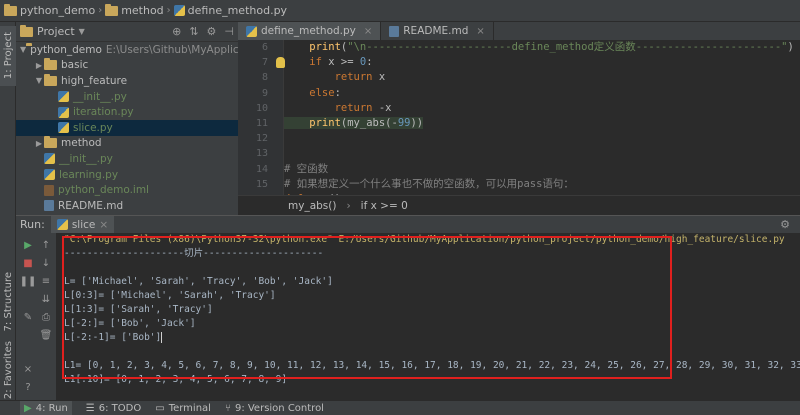 The image size is (800, 415). Describe the element at coordinates (127, 127) in the screenshot. I see `tree-item: slice.py` at that location.